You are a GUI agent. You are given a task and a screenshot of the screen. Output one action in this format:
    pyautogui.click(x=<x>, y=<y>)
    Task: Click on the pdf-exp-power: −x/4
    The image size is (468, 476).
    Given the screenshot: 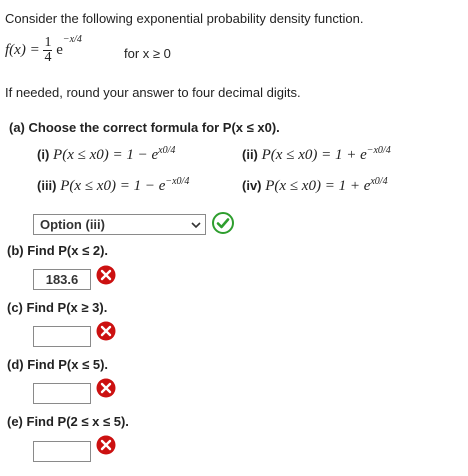 What is the action you would take?
    pyautogui.click(x=72, y=39)
    